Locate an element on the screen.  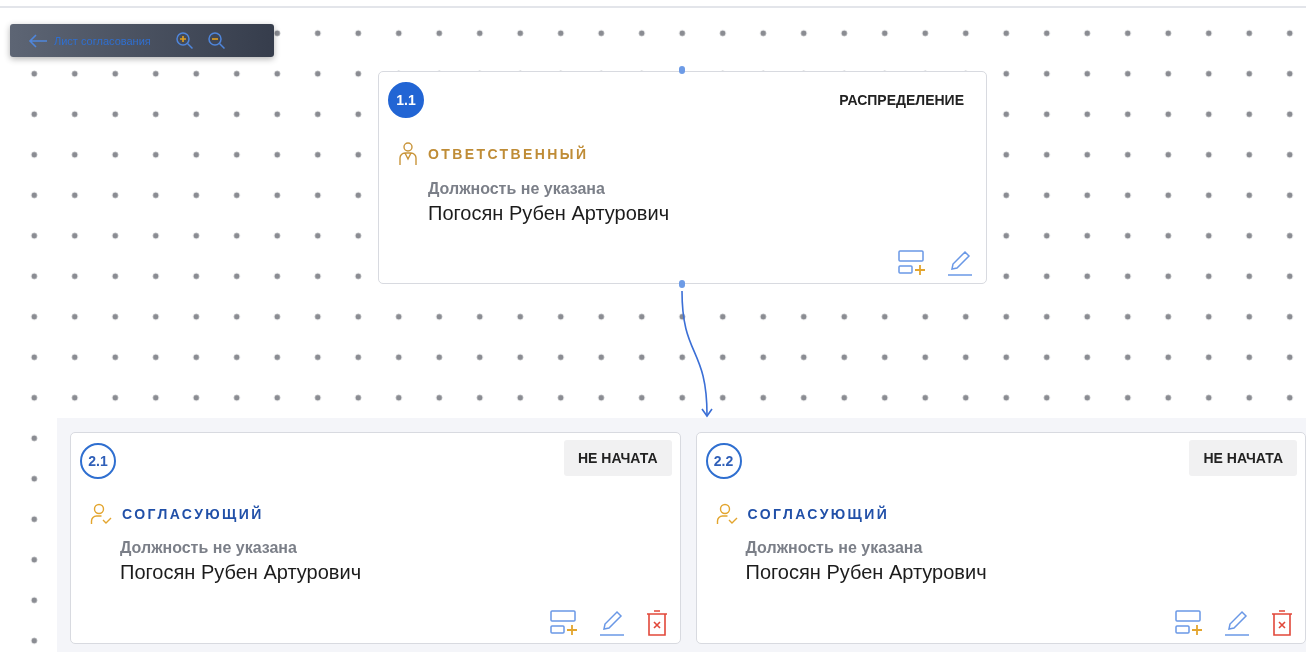
stage-number: 2.2 is located at coordinates (723, 461).